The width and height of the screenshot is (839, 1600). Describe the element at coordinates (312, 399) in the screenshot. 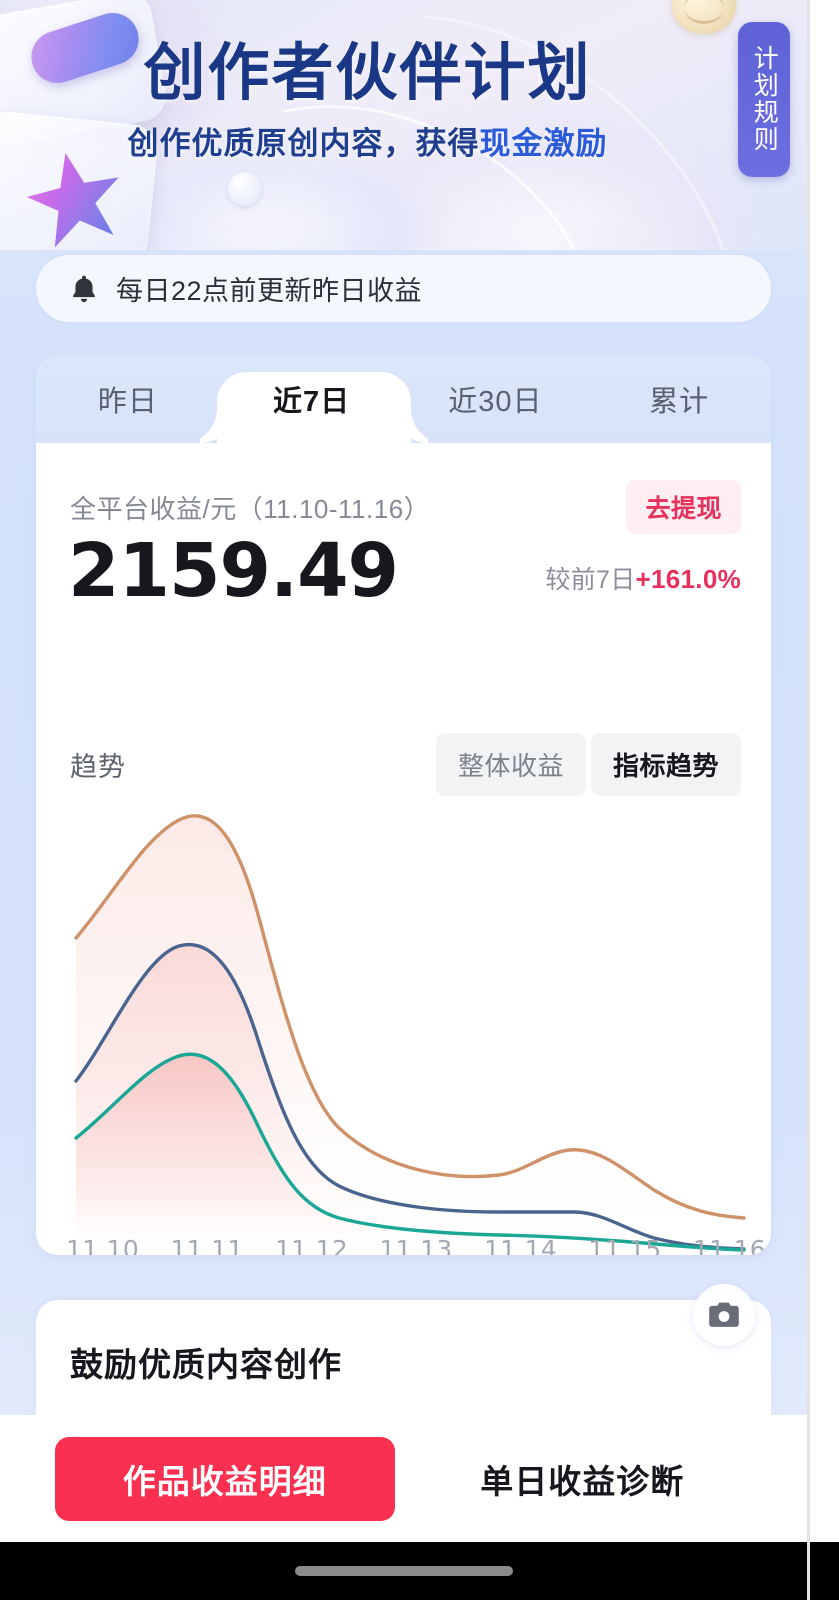

I see `tab-last-7-days: 近7日` at that location.